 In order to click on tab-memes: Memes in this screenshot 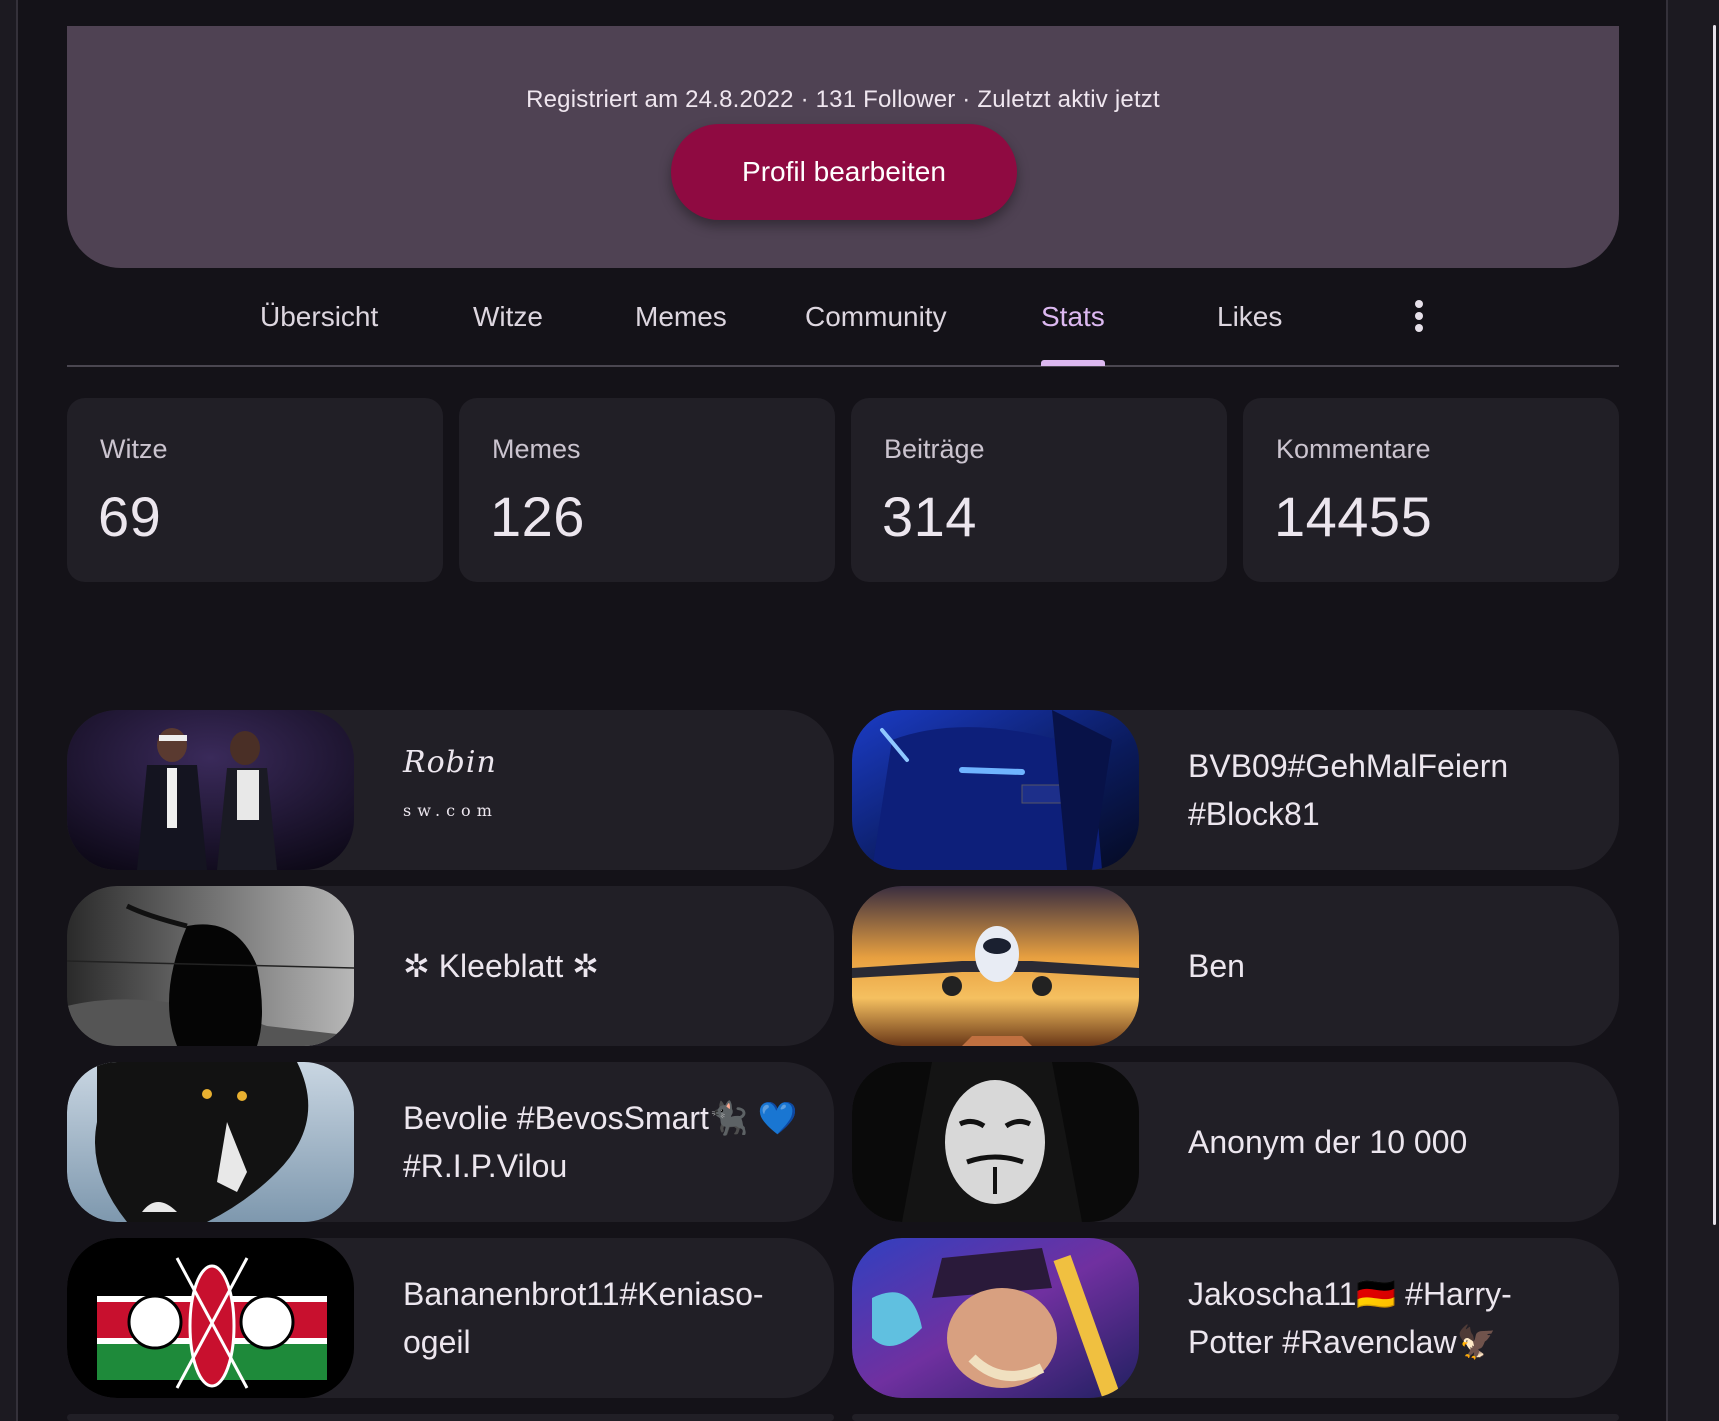, I will do `click(681, 316)`.